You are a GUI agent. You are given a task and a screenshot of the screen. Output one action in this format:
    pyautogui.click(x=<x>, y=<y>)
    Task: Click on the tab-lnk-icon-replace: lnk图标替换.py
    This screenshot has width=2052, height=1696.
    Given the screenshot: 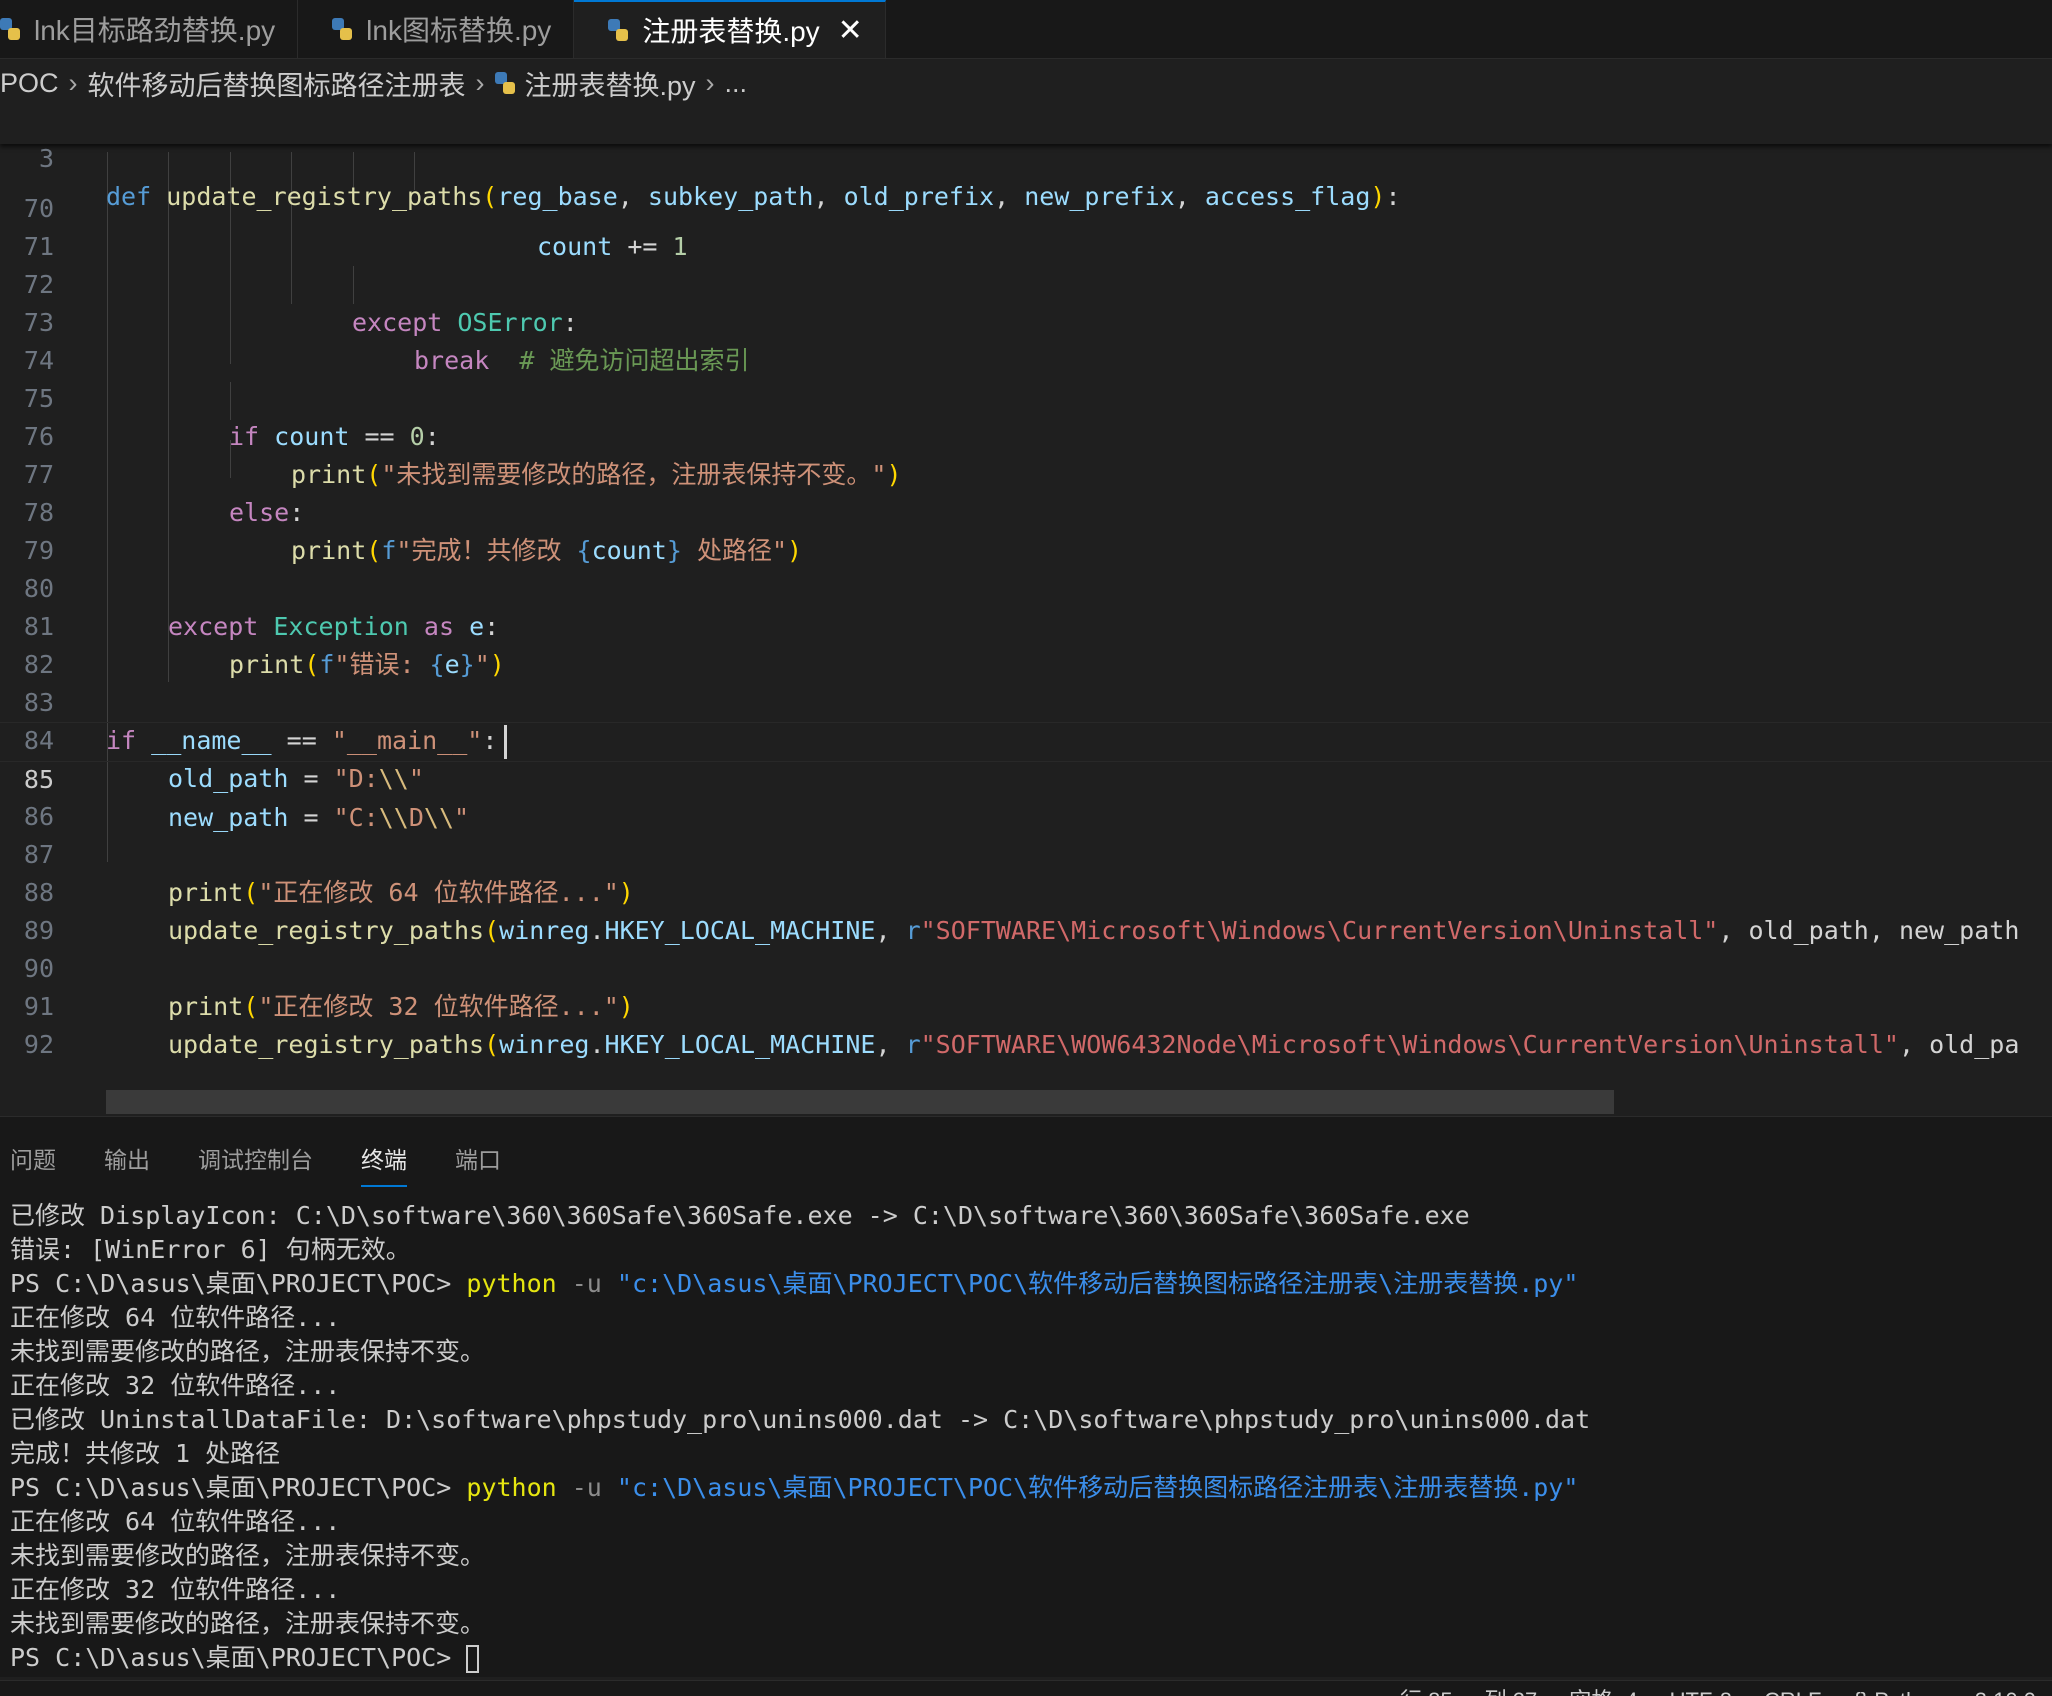 What is the action you would take?
    pyautogui.click(x=436, y=29)
    